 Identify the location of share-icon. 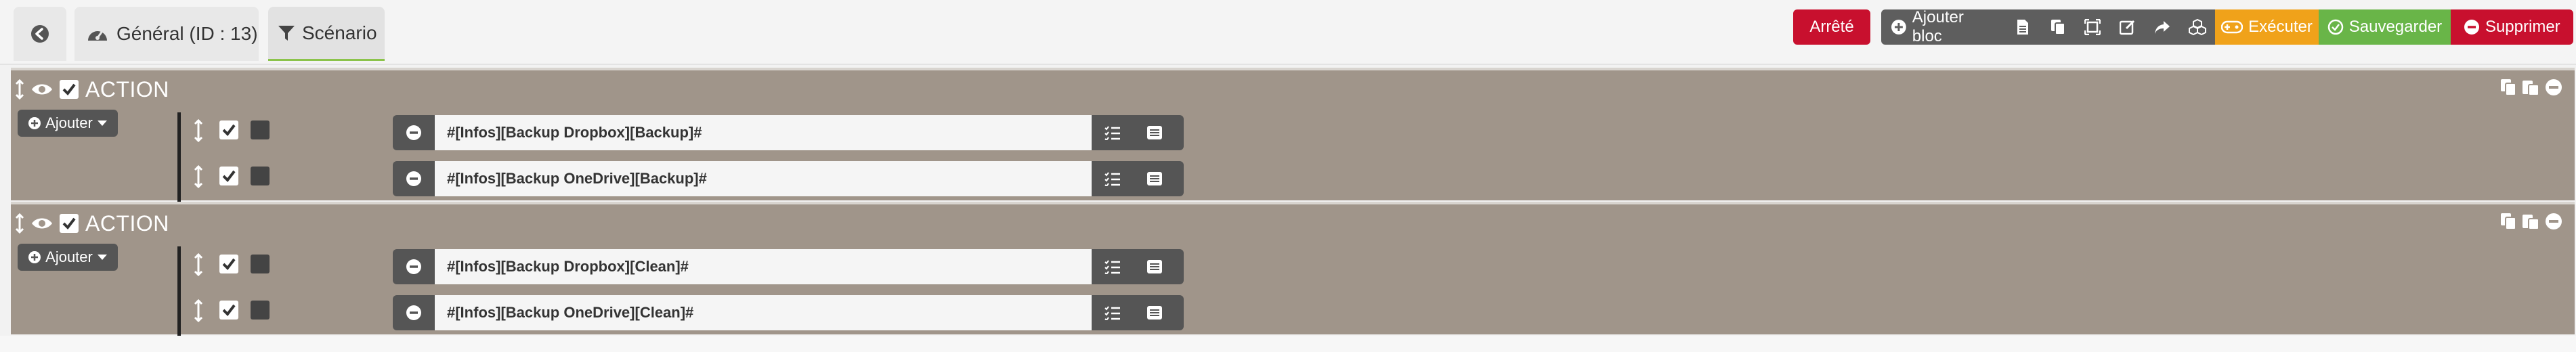
(2162, 27).